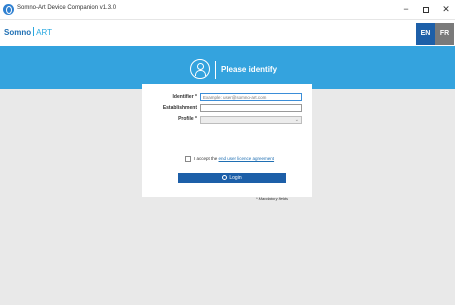 The width and height of the screenshot is (455, 305). I want to click on accept-prefix: I accept the, so click(206, 158).